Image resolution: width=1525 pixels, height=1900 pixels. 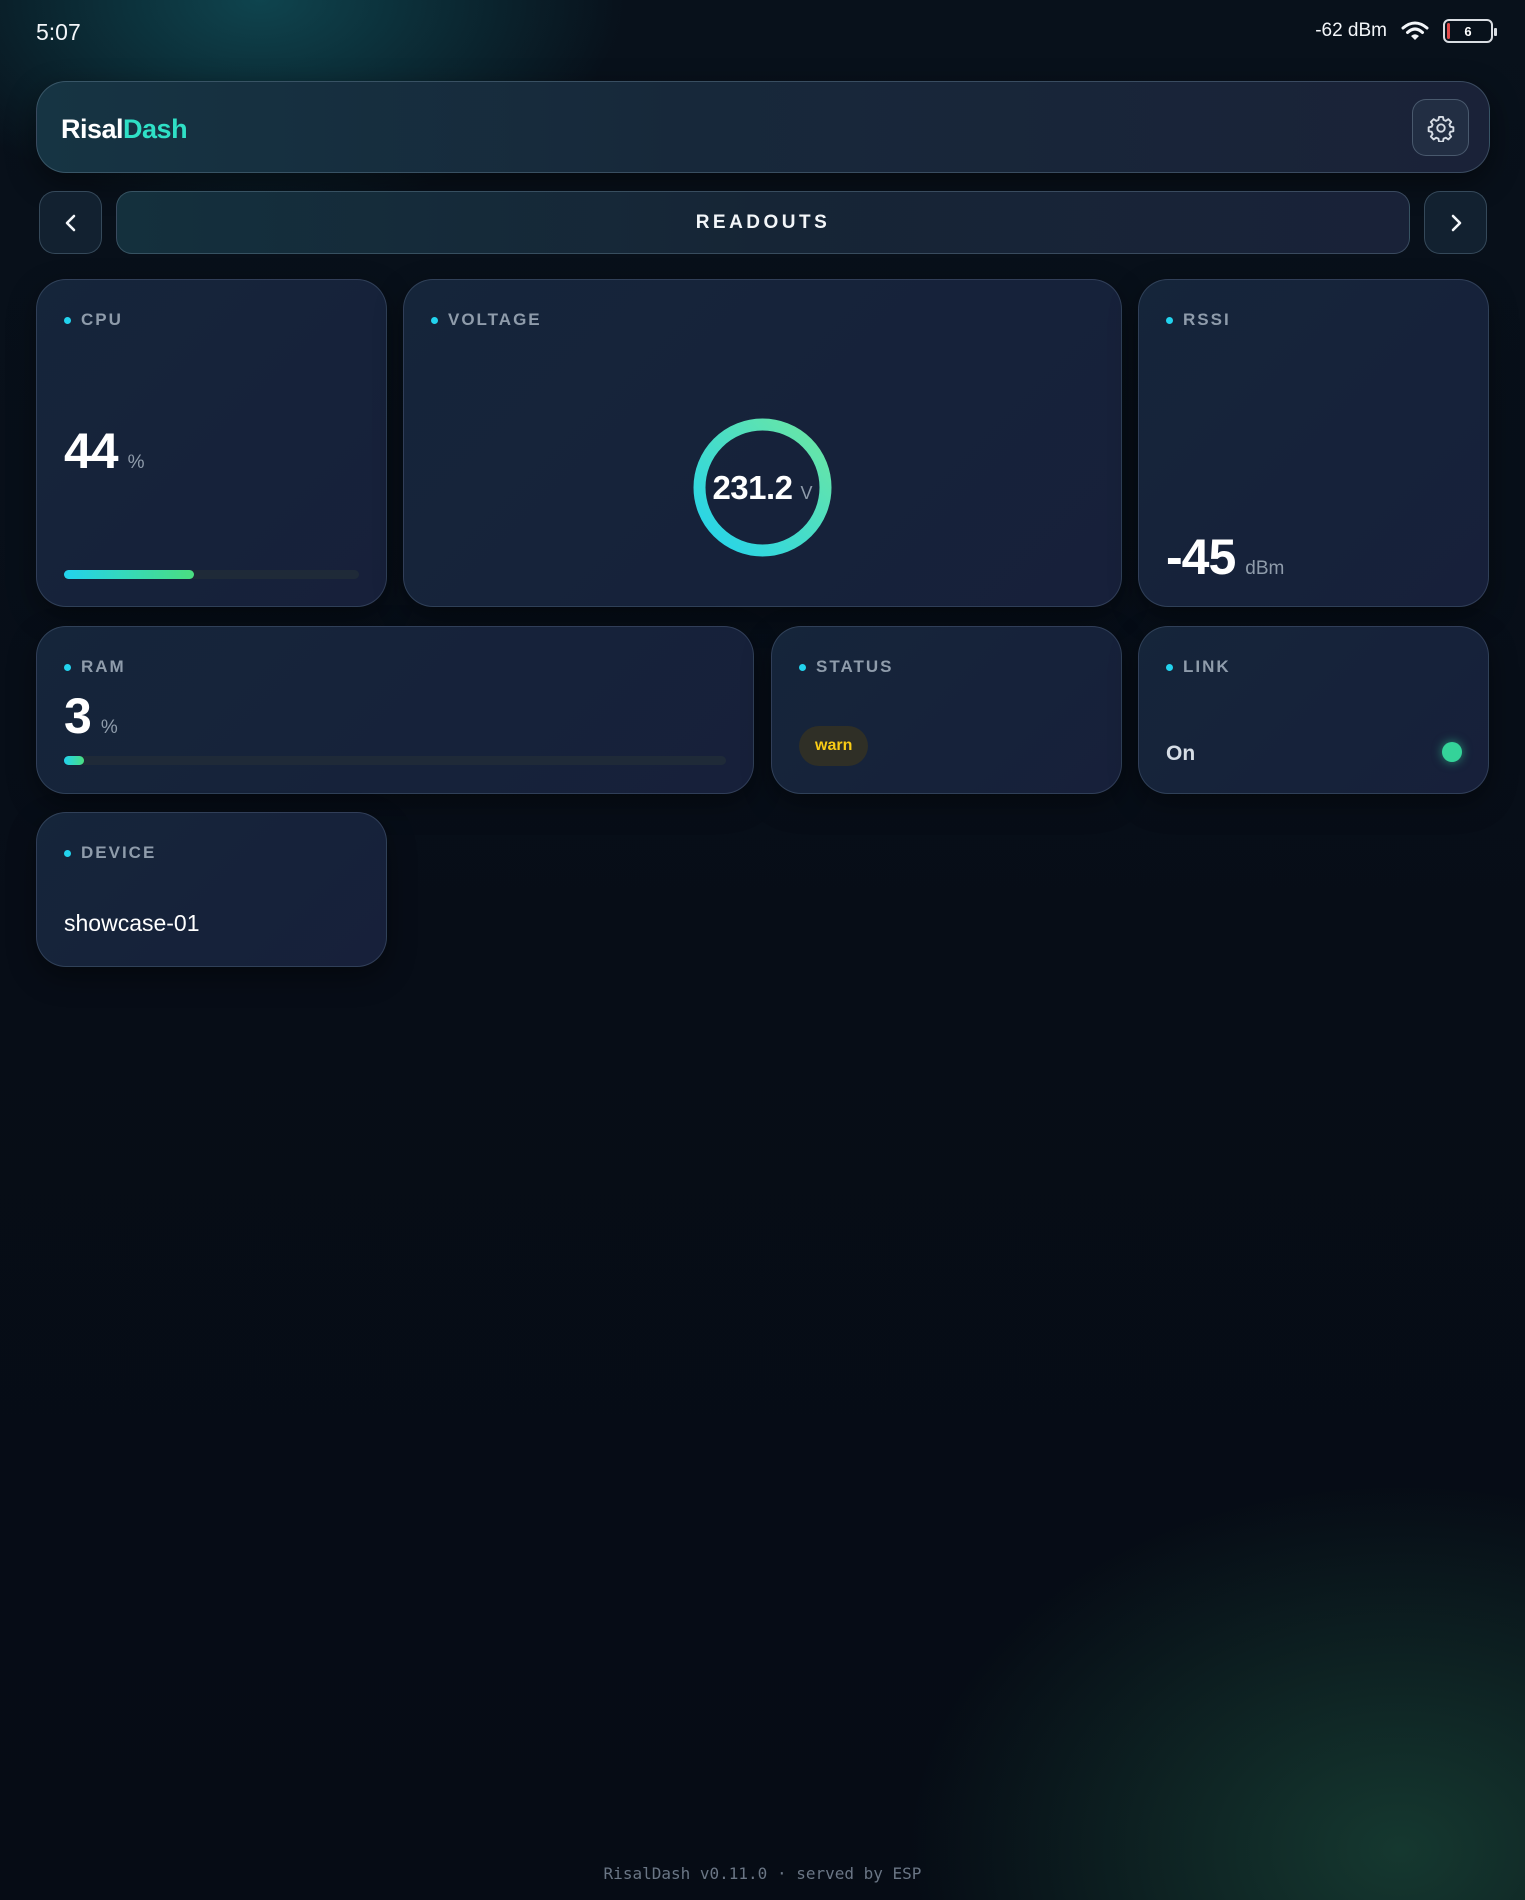 I want to click on device-value: showcase-01, so click(x=132, y=923).